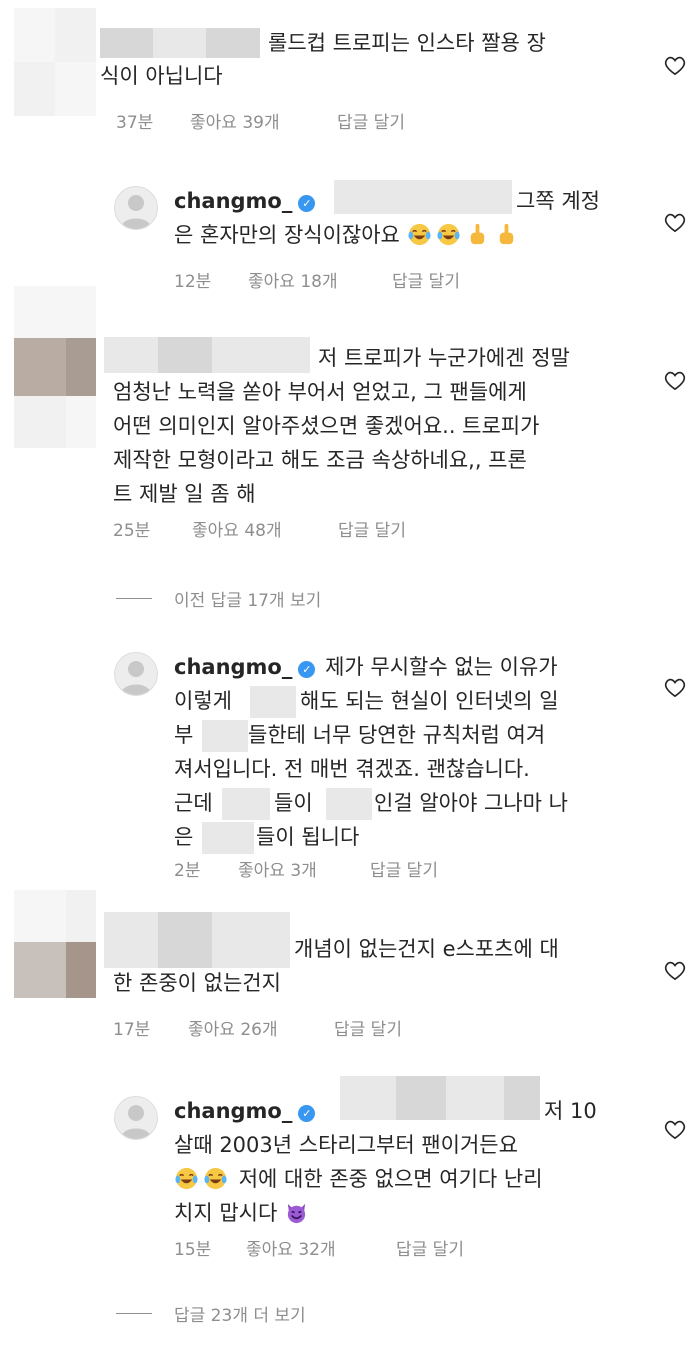 This screenshot has height=1350, width=700. I want to click on comment-time: 37분, so click(135, 123).